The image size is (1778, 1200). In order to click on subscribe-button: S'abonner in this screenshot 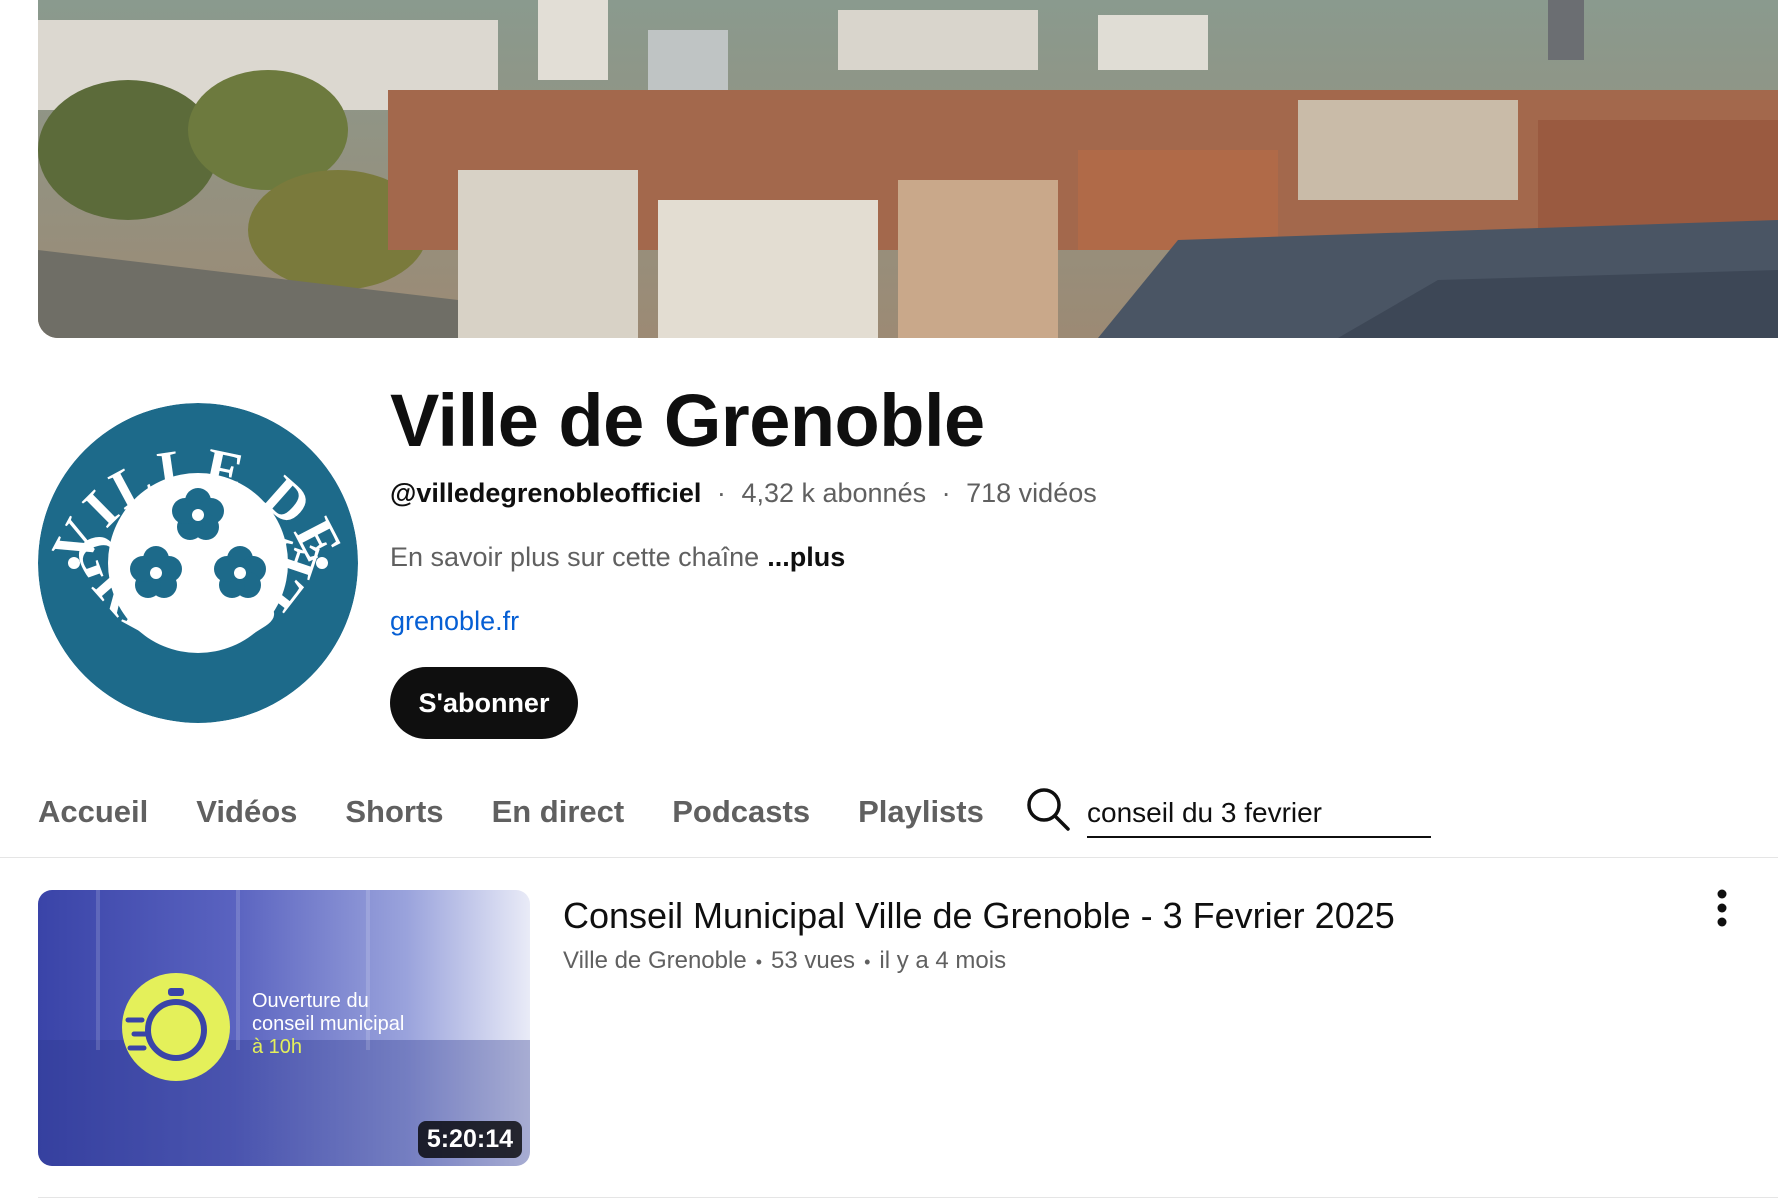, I will do `click(484, 703)`.